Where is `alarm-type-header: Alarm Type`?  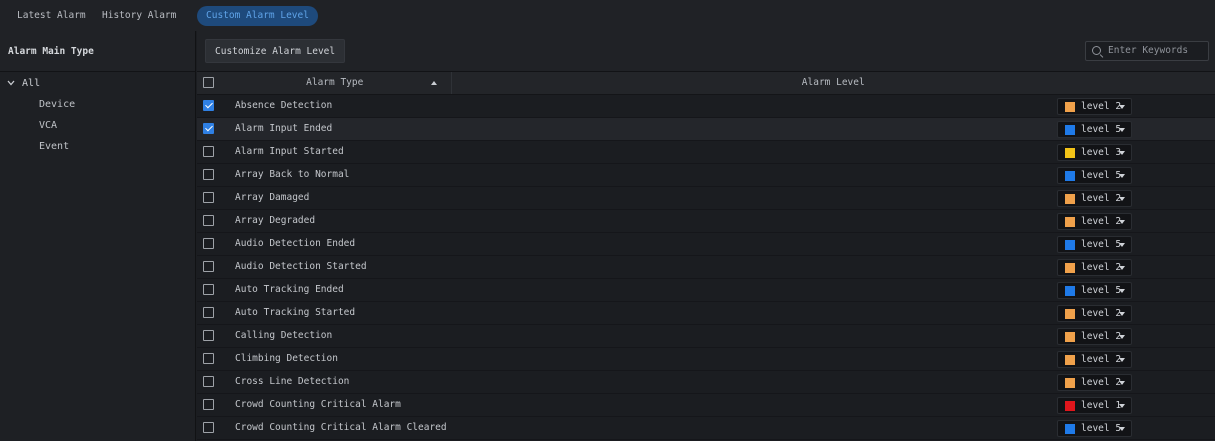
alarm-type-header: Alarm Type is located at coordinates (335, 83).